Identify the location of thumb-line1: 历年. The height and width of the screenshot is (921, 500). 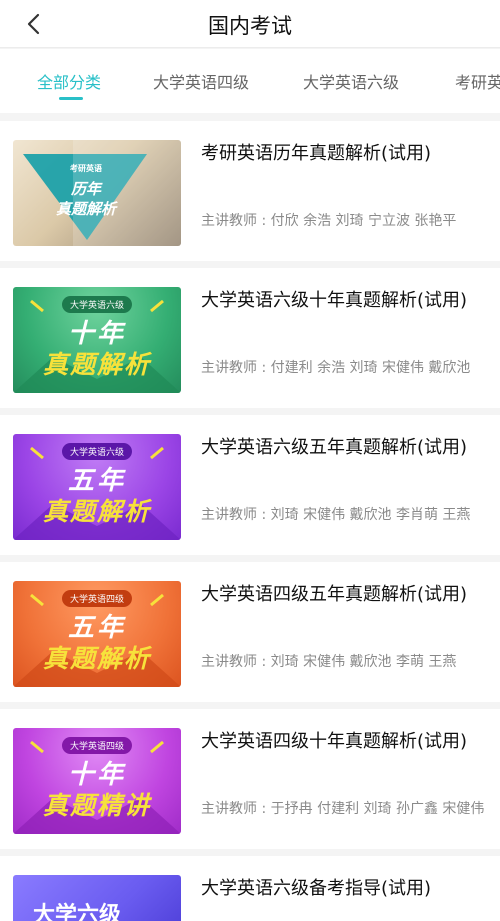
(85, 189).